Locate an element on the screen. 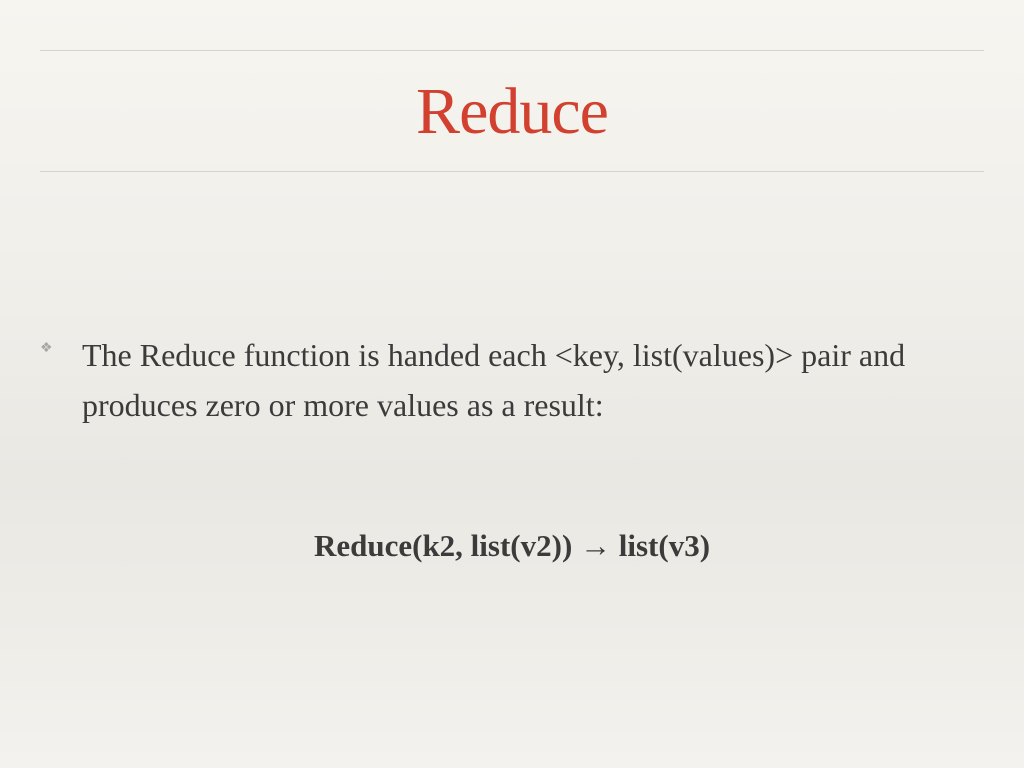 The height and width of the screenshot is (768, 1024). reduce-signature: Reduce(k2, list(v2)) → list(v3) is located at coordinates (512, 545).